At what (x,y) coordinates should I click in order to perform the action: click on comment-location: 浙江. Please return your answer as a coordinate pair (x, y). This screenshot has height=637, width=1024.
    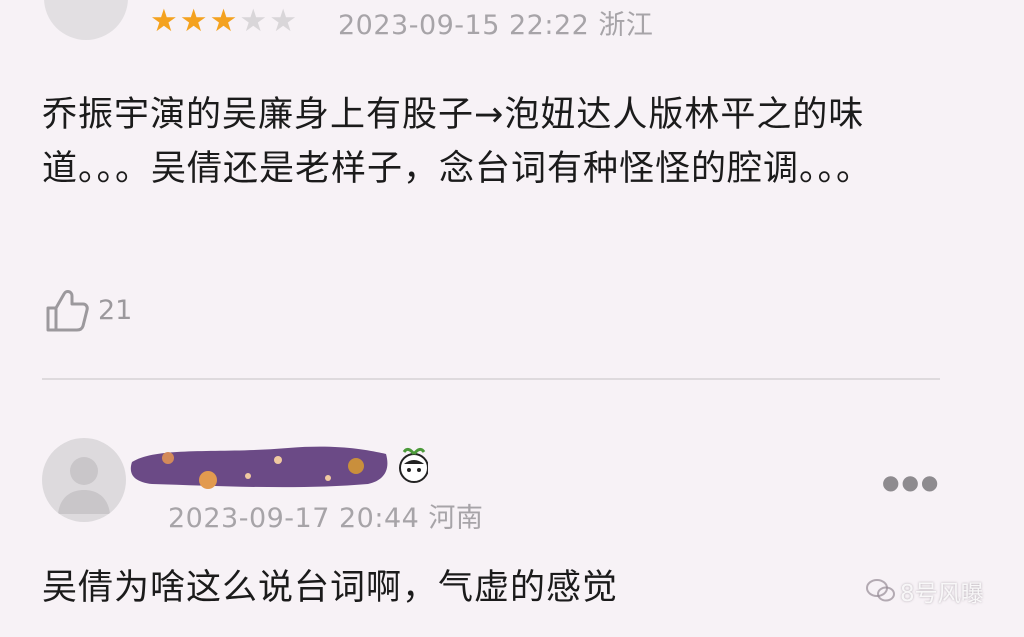
    Looking at the image, I should click on (626, 25).